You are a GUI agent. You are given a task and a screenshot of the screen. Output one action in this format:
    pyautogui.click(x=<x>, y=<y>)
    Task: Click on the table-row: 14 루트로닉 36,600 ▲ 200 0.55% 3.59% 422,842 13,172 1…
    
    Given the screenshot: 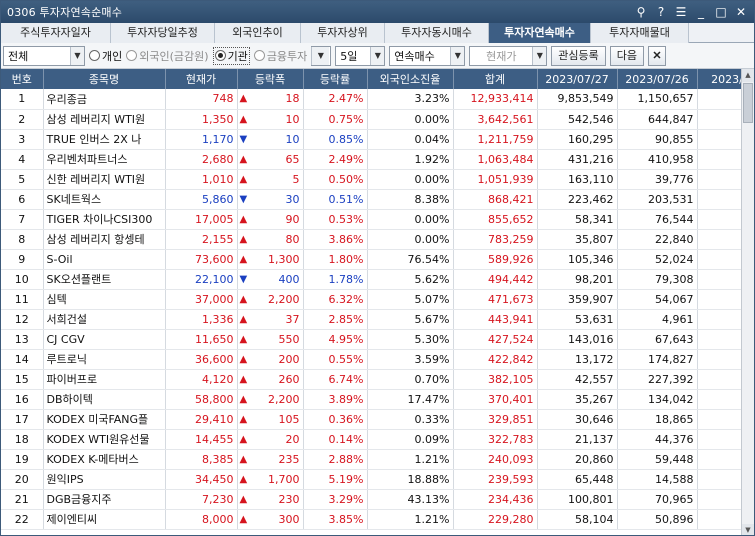 What is the action you would take?
    pyautogui.click(x=371, y=359)
    